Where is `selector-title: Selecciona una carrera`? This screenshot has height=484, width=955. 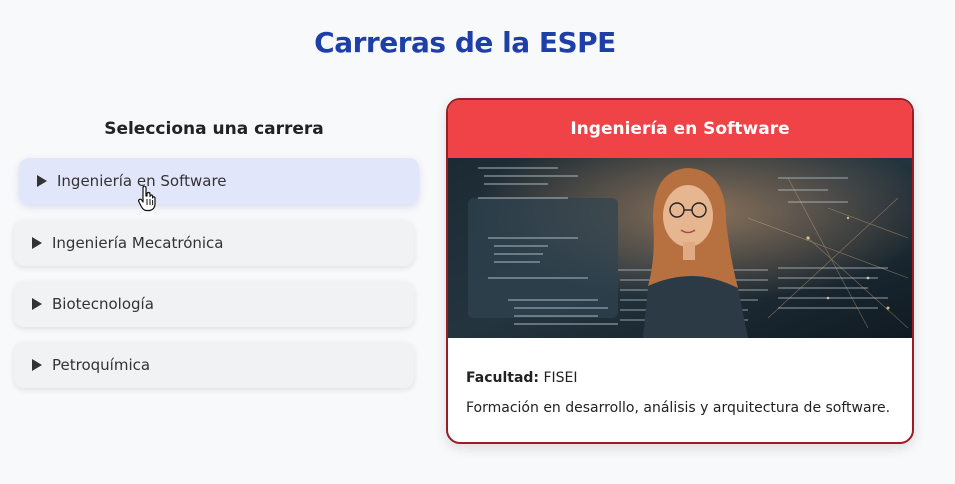
selector-title: Selecciona una carrera is located at coordinates (214, 129).